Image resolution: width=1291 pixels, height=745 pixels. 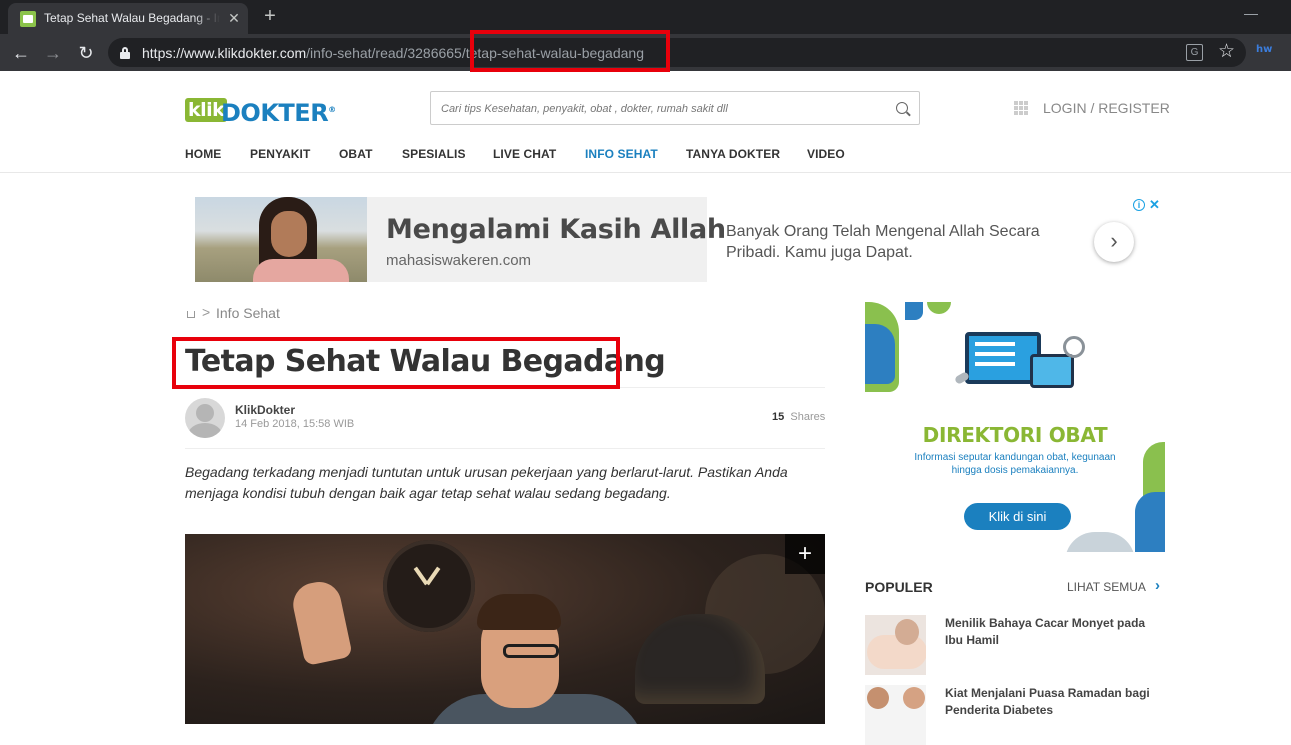 What do you see at coordinates (1154, 205) in the screenshot?
I see `close-ad-icon: ✕` at bounding box center [1154, 205].